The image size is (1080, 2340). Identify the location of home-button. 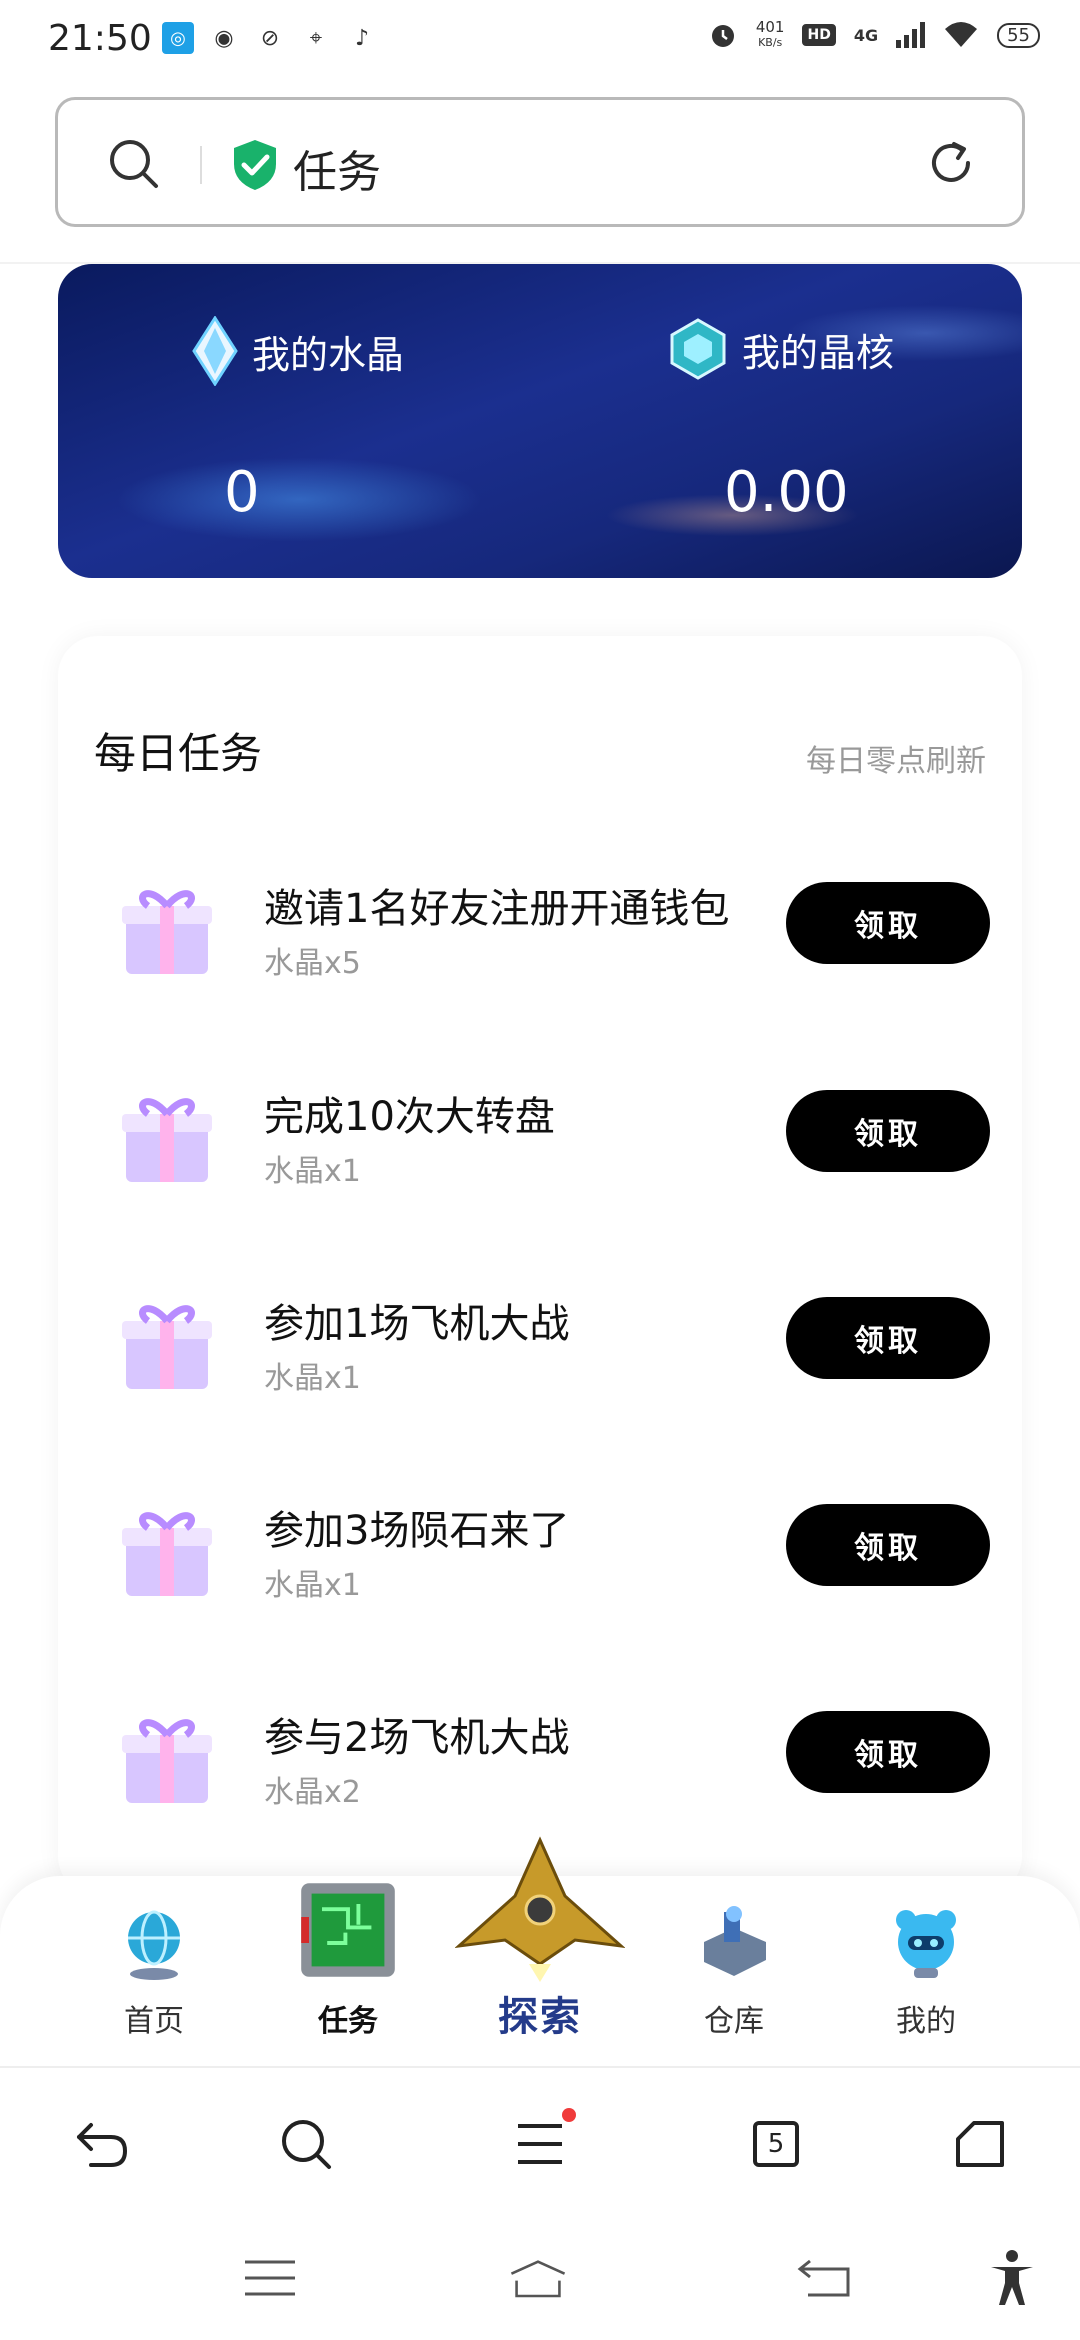
(980, 2144).